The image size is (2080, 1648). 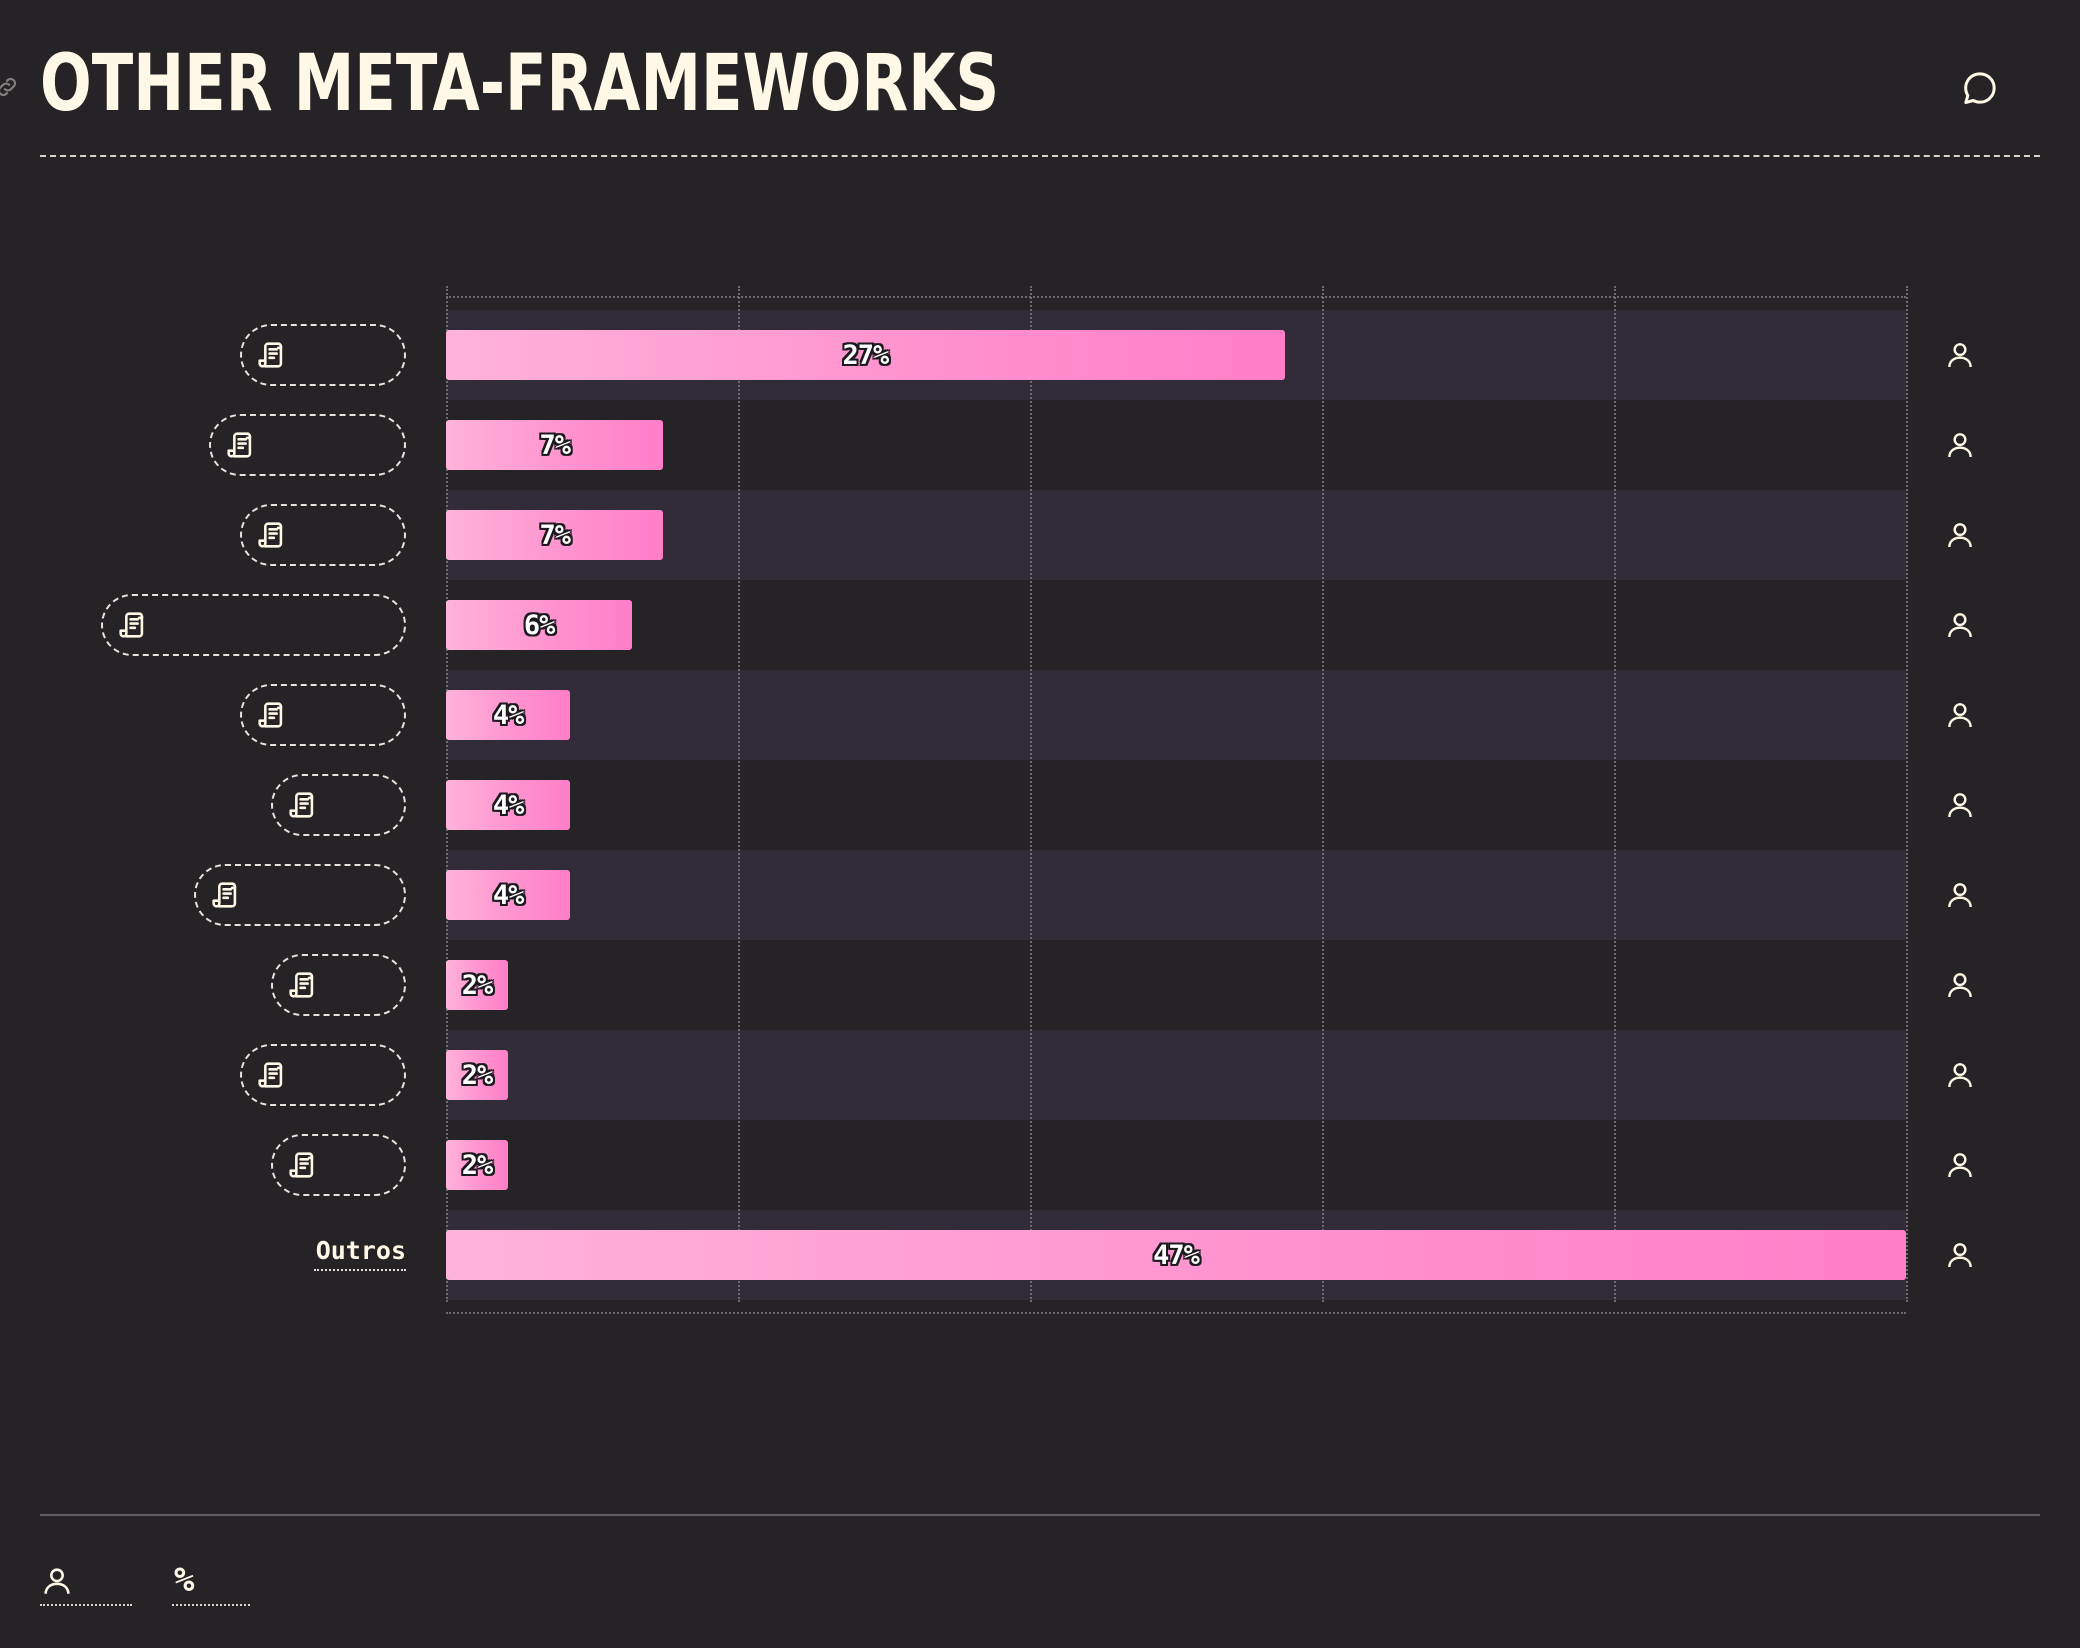 What do you see at coordinates (184, 1580) in the screenshot?
I see `percent-icon: %` at bounding box center [184, 1580].